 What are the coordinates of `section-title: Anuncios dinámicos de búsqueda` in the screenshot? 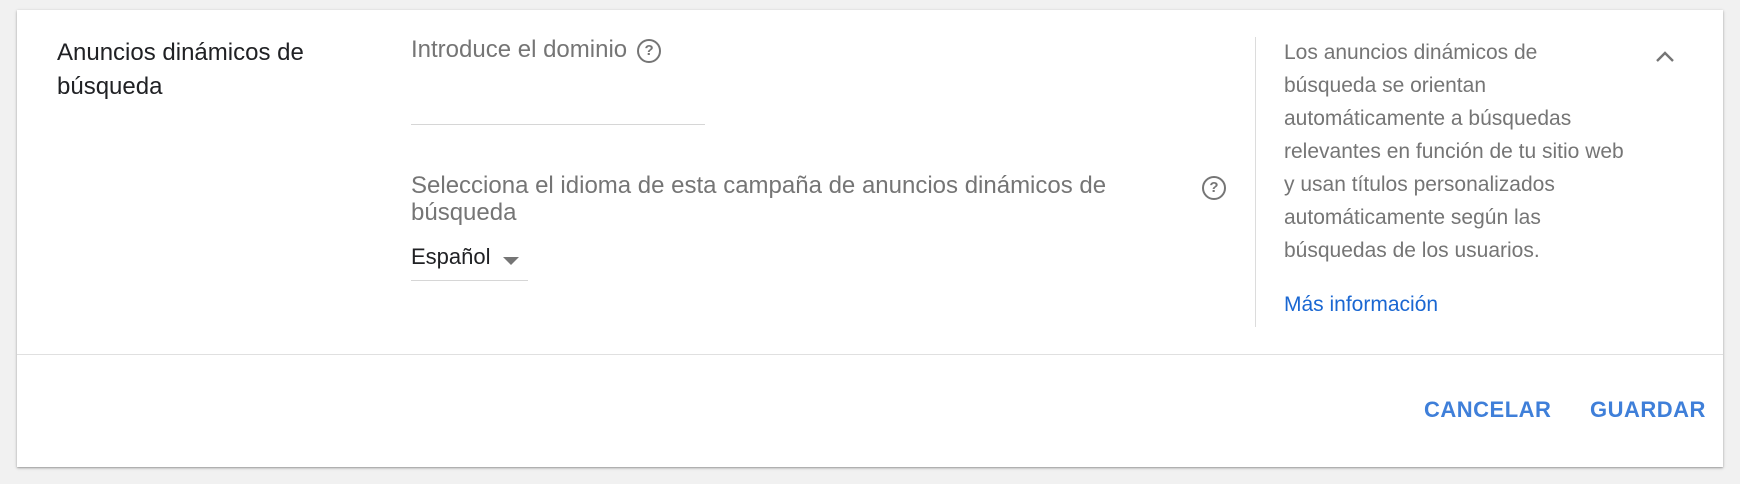 It's located at (180, 69).